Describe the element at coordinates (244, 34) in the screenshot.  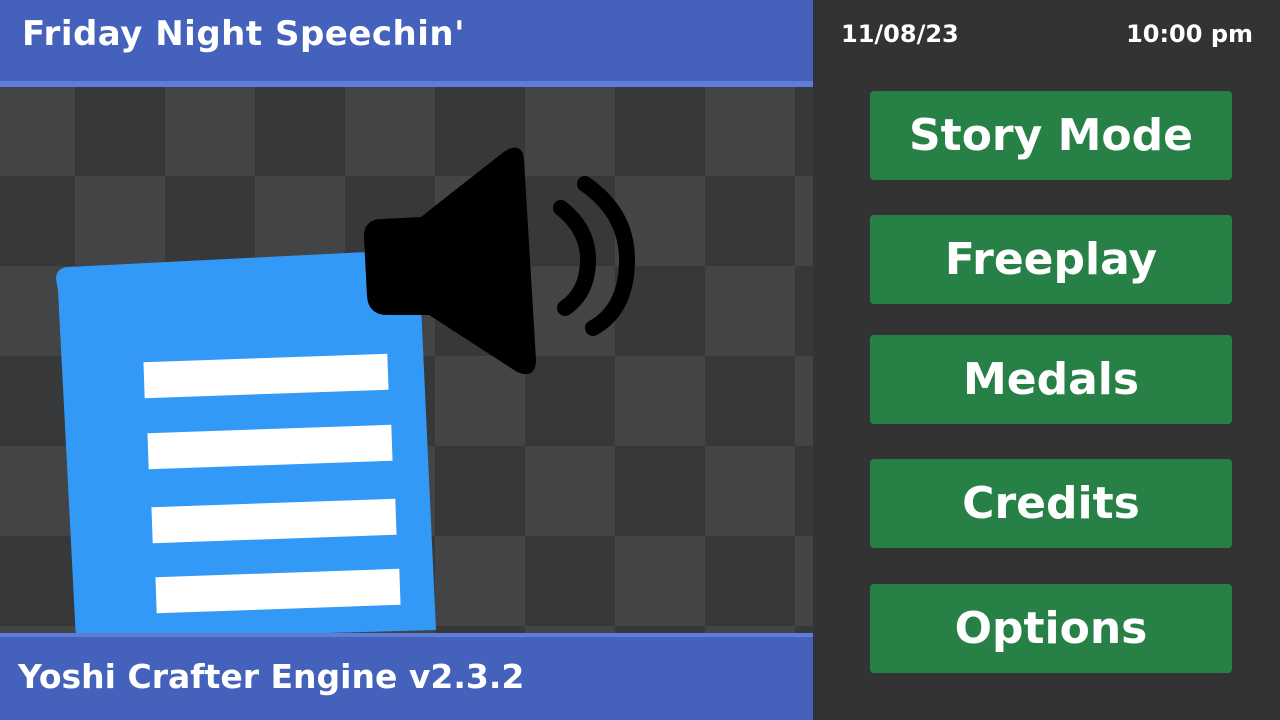
I see `game-title: Friday Night Speechin'` at that location.